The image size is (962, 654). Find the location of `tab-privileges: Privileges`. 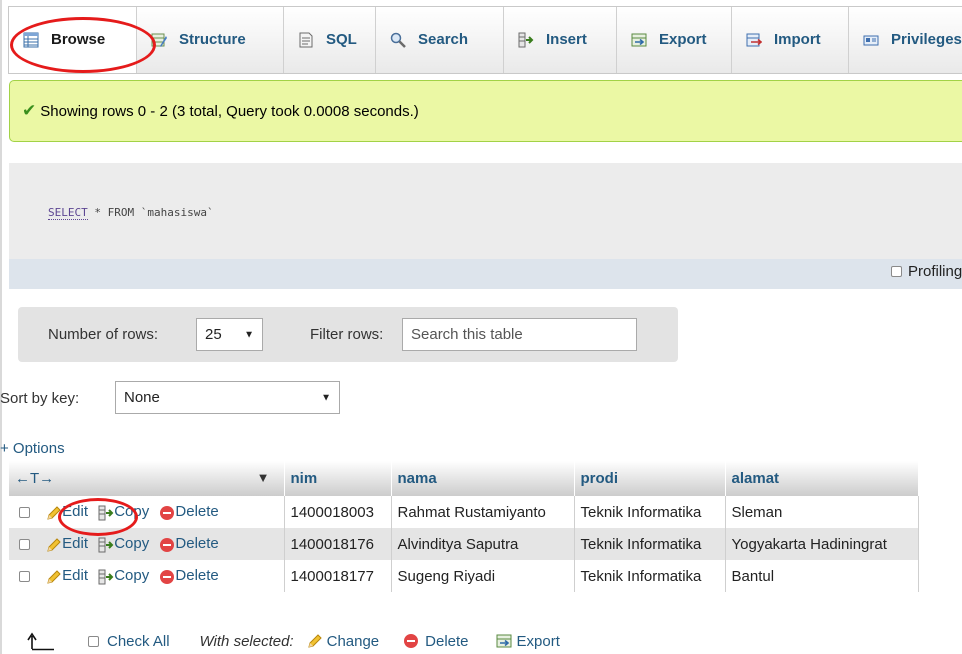

tab-privileges: Privileges is located at coordinates (905, 40).